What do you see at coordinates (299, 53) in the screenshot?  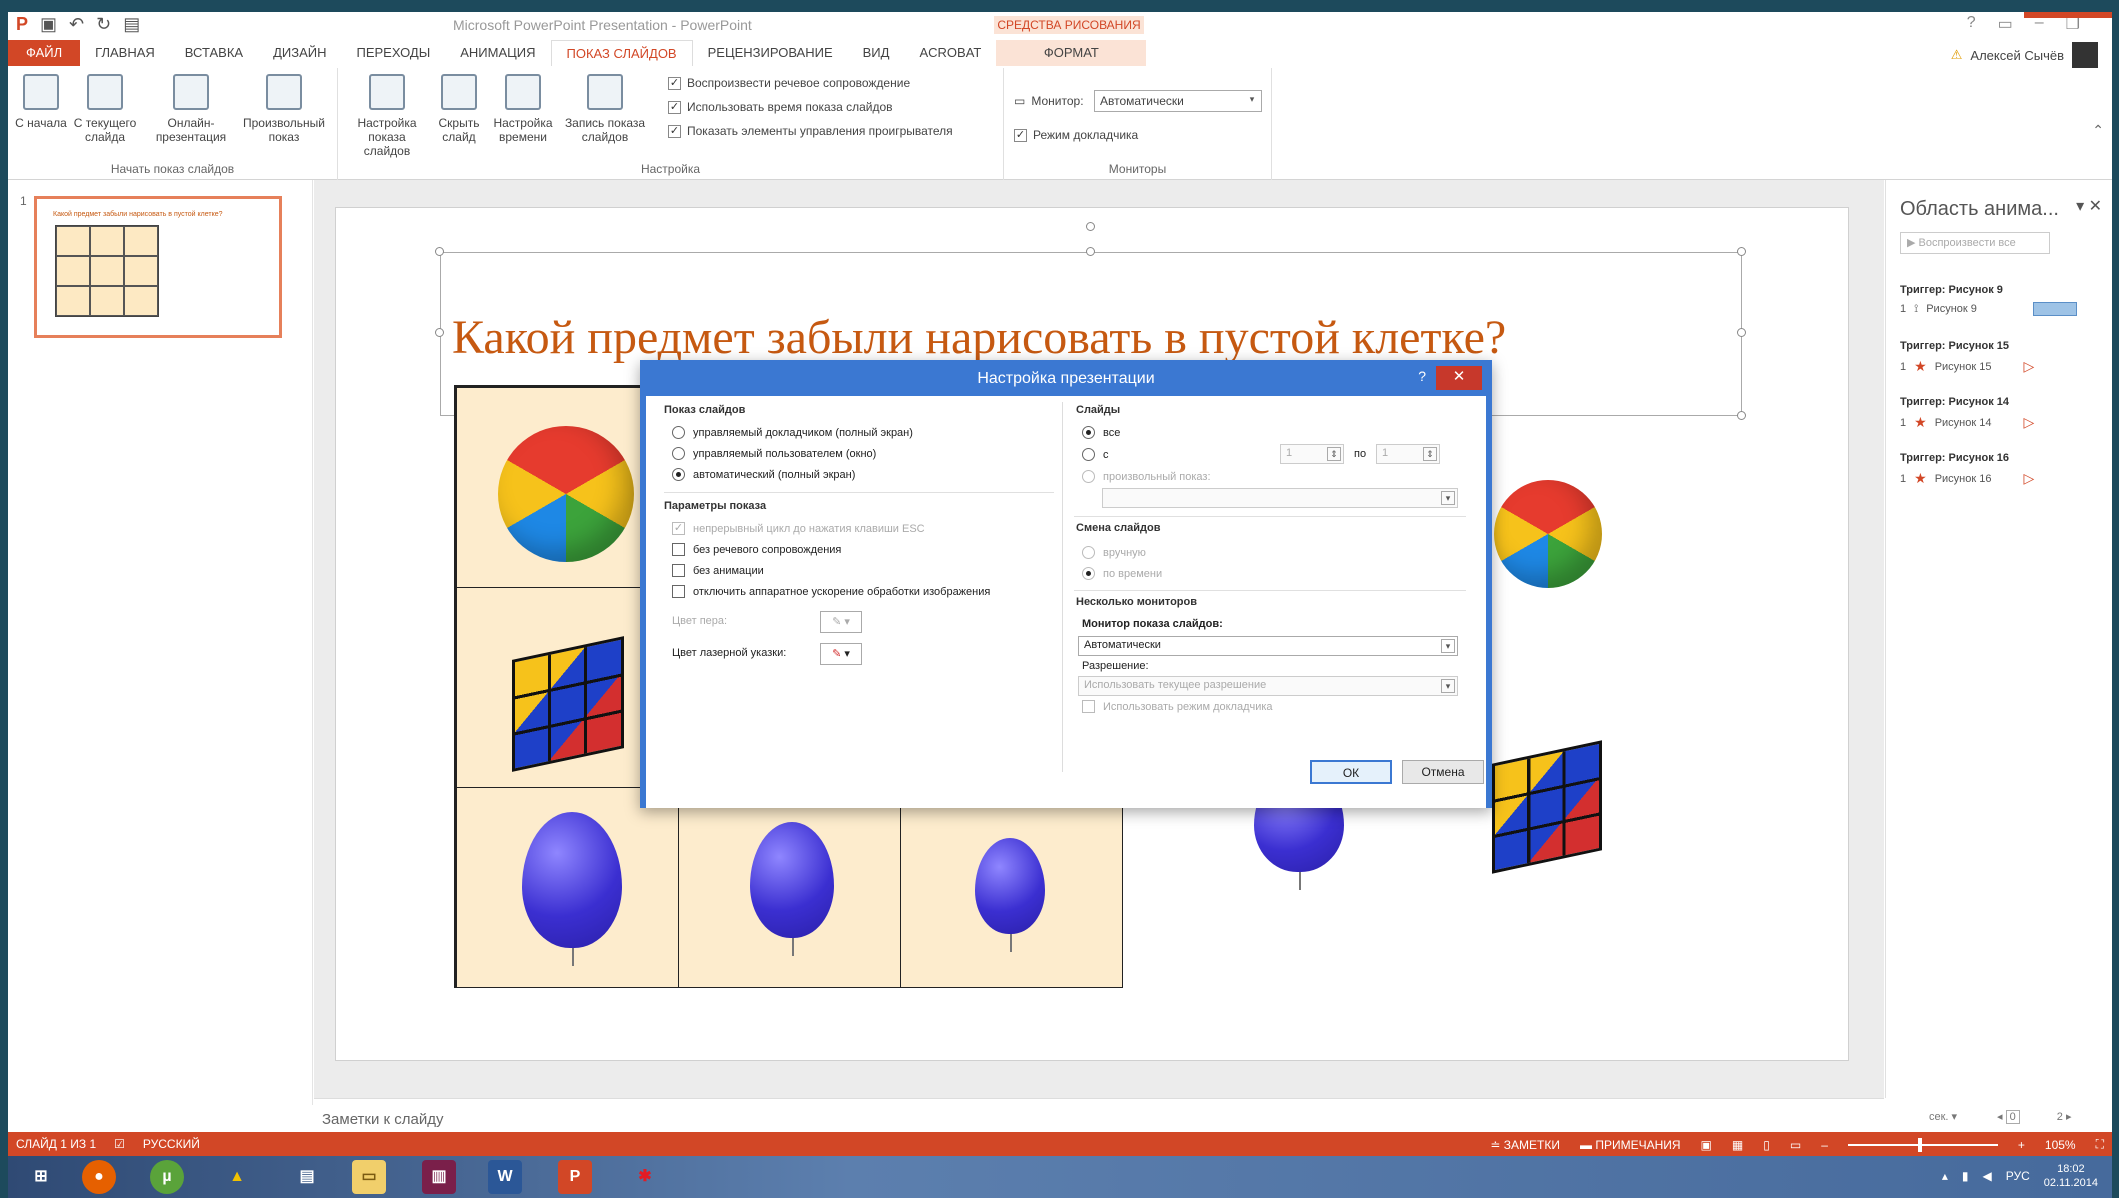 I see `tab-design: ДИЗАЙН` at bounding box center [299, 53].